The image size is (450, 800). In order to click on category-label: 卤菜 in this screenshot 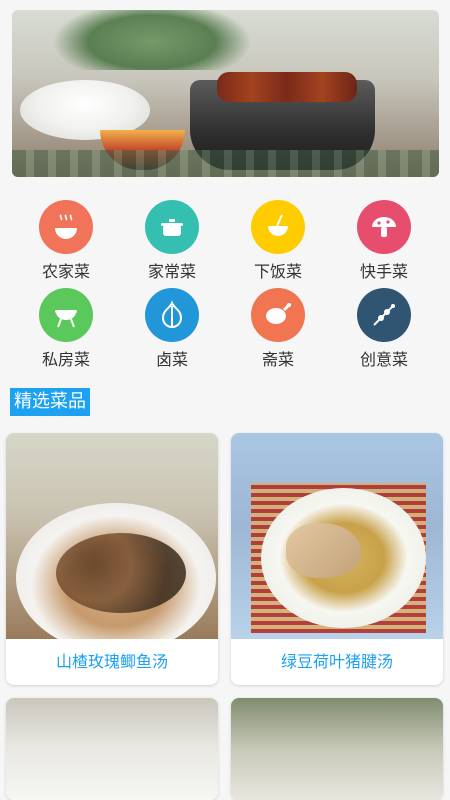, I will do `click(171, 359)`.